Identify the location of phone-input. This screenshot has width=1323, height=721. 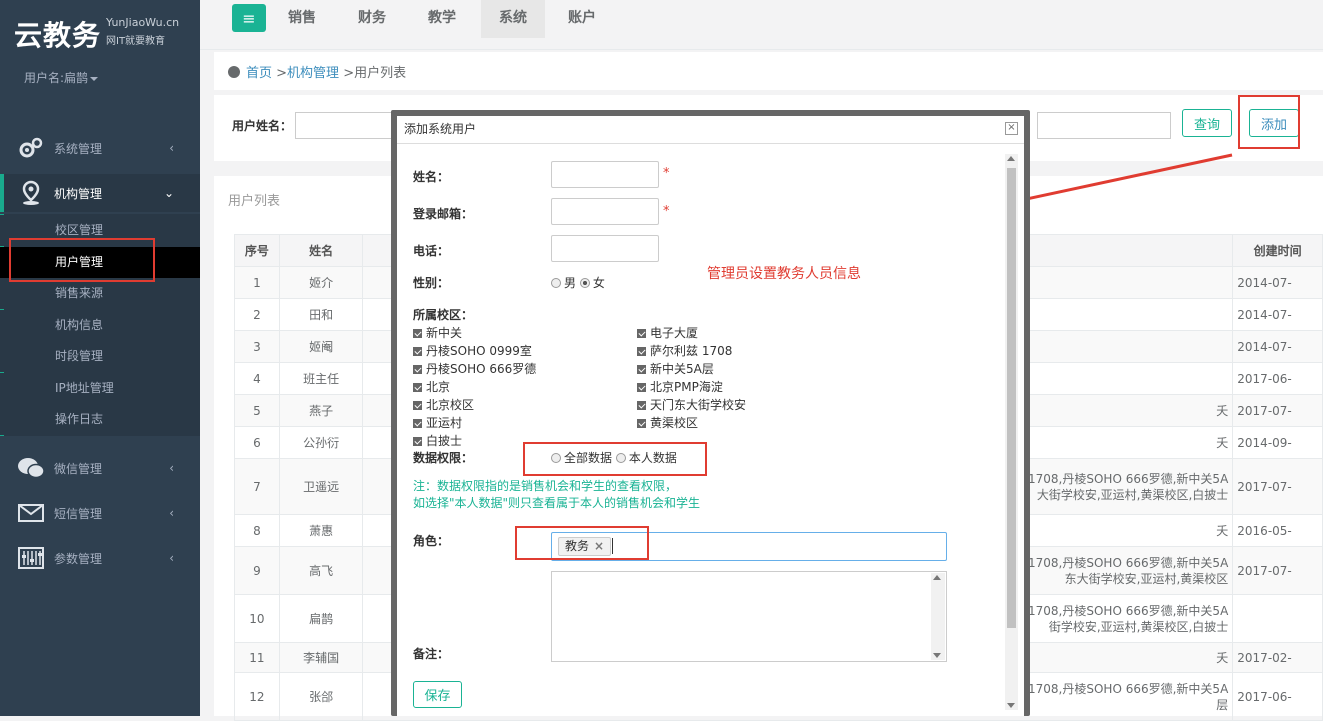
(605, 248).